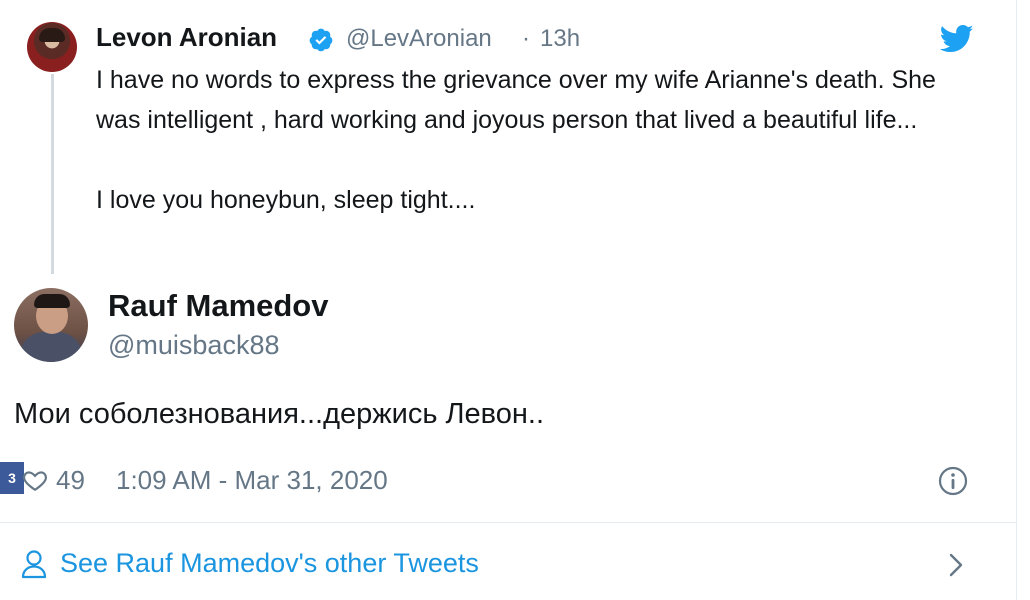 The image size is (1030, 600). Describe the element at coordinates (52, 174) in the screenshot. I see `thread-connector` at that location.